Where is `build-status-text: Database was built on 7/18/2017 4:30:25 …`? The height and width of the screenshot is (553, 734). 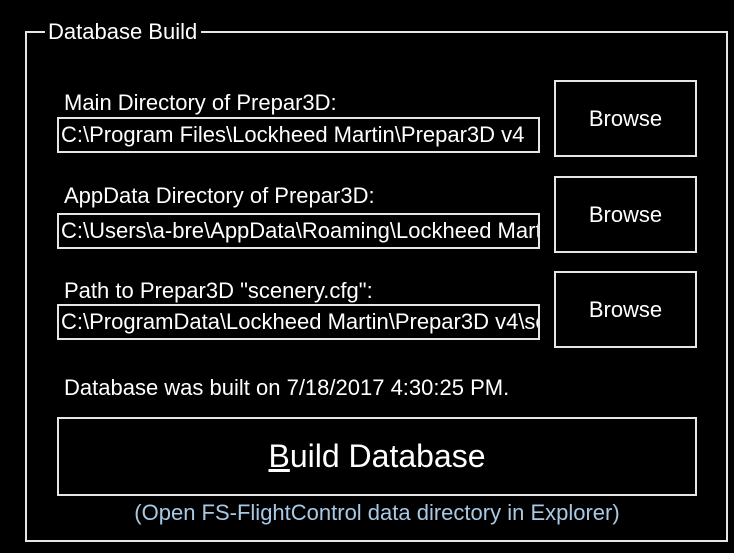 build-status-text: Database was built on 7/18/2017 4:30:25 … is located at coordinates (287, 387).